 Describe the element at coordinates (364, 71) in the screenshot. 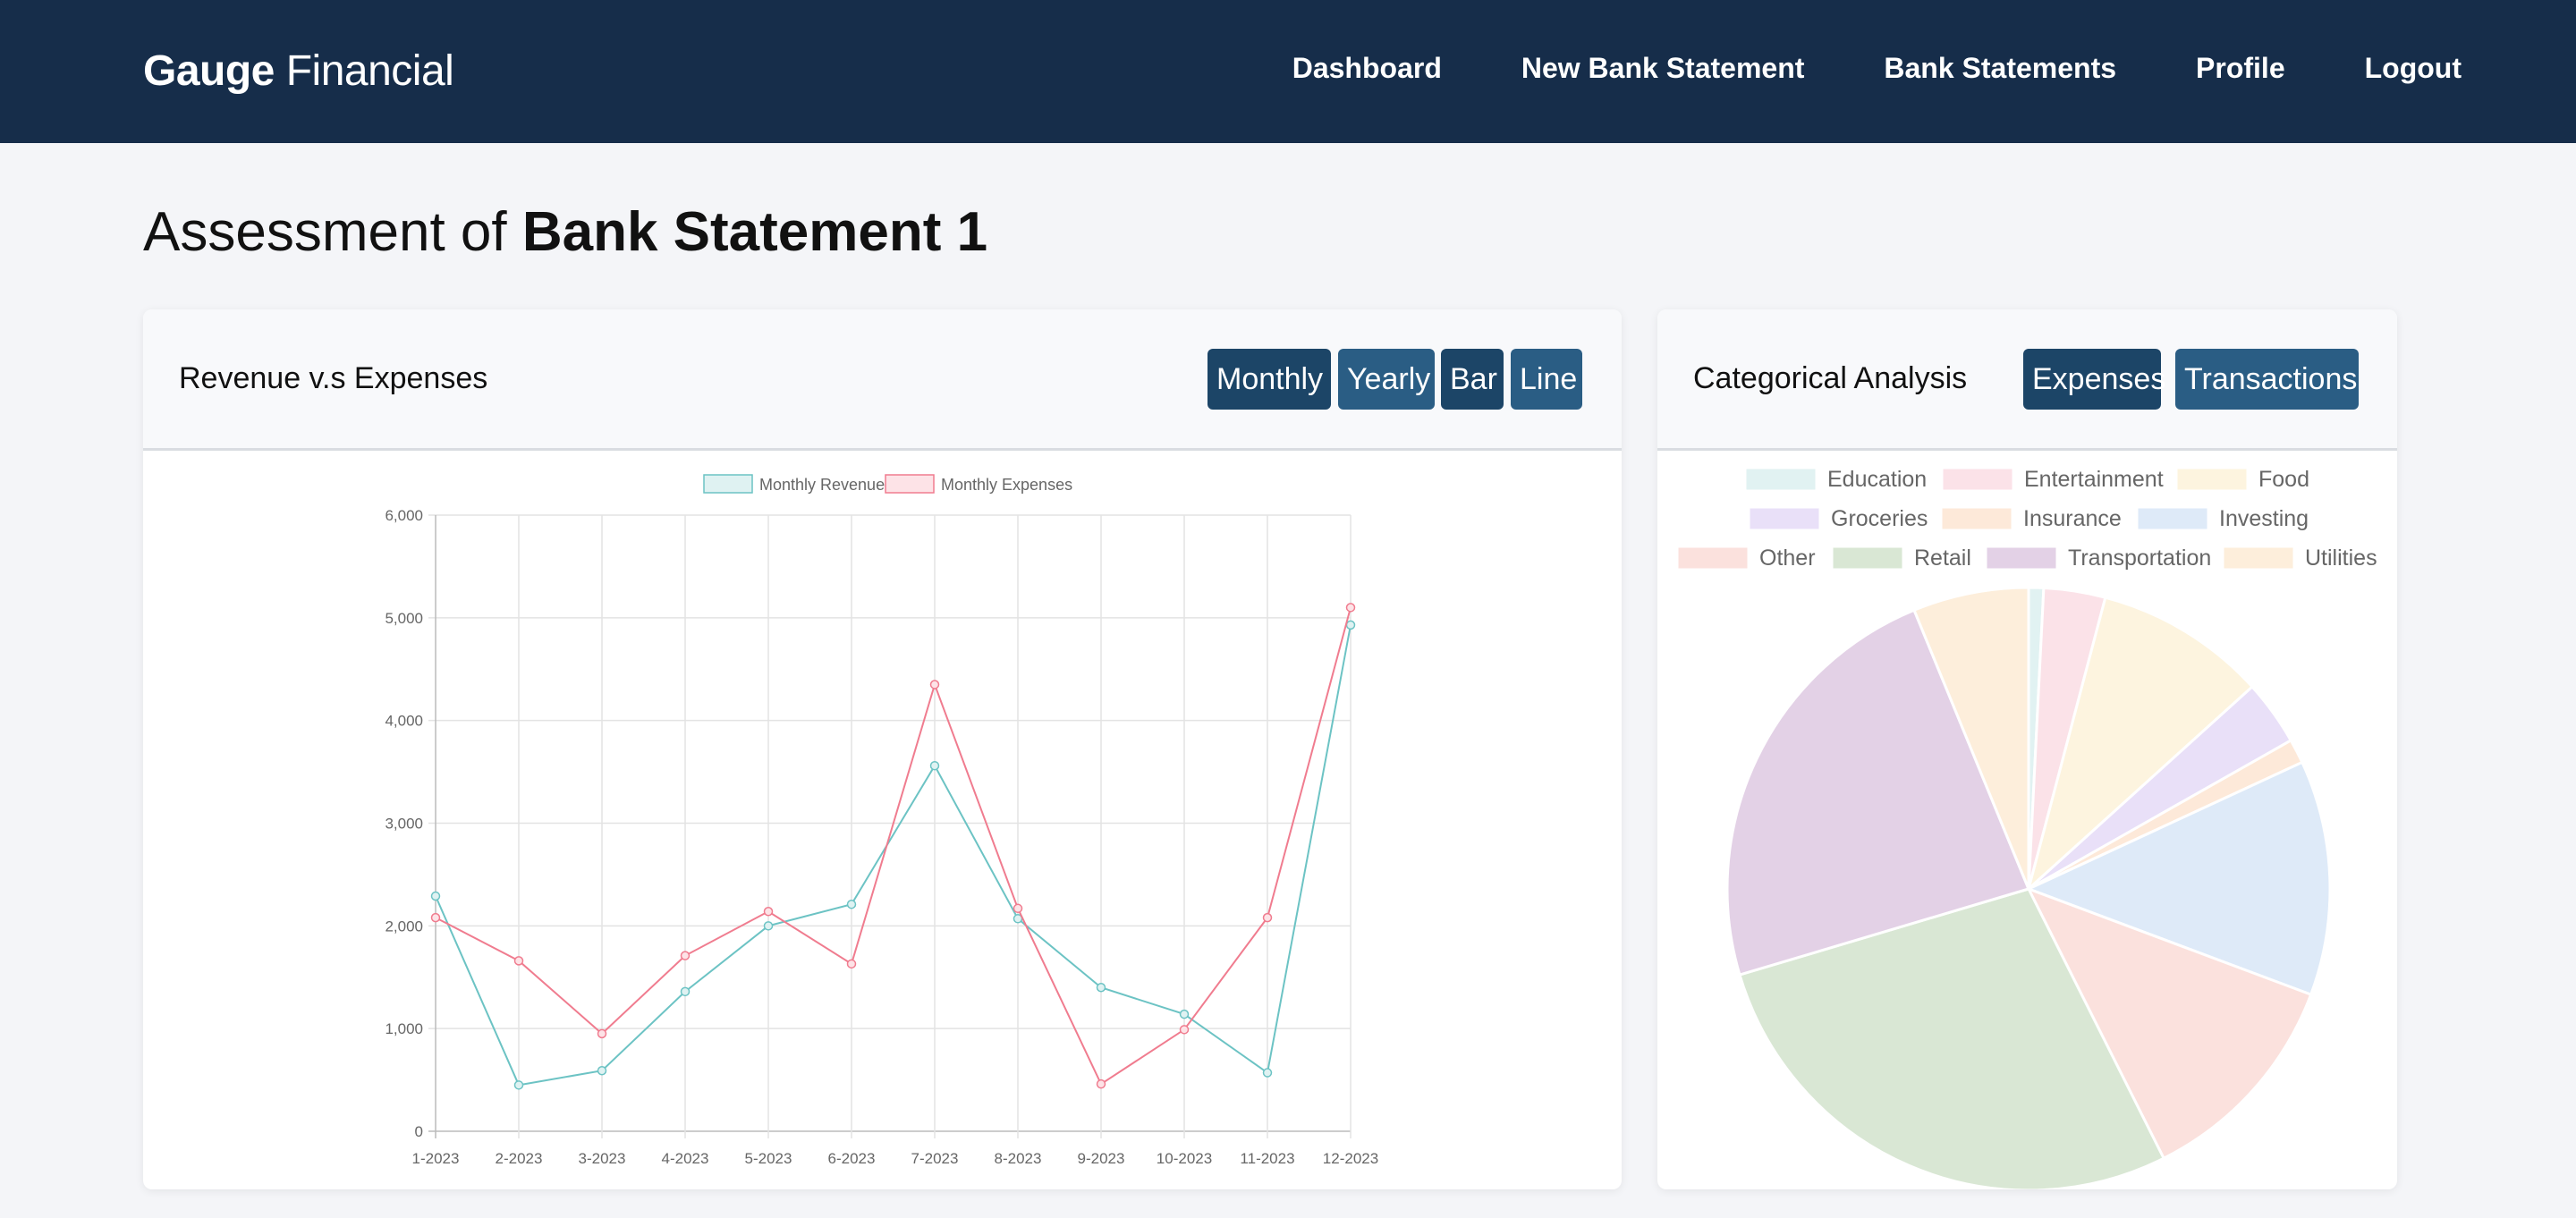

I see `brand-rest: Financial` at that location.